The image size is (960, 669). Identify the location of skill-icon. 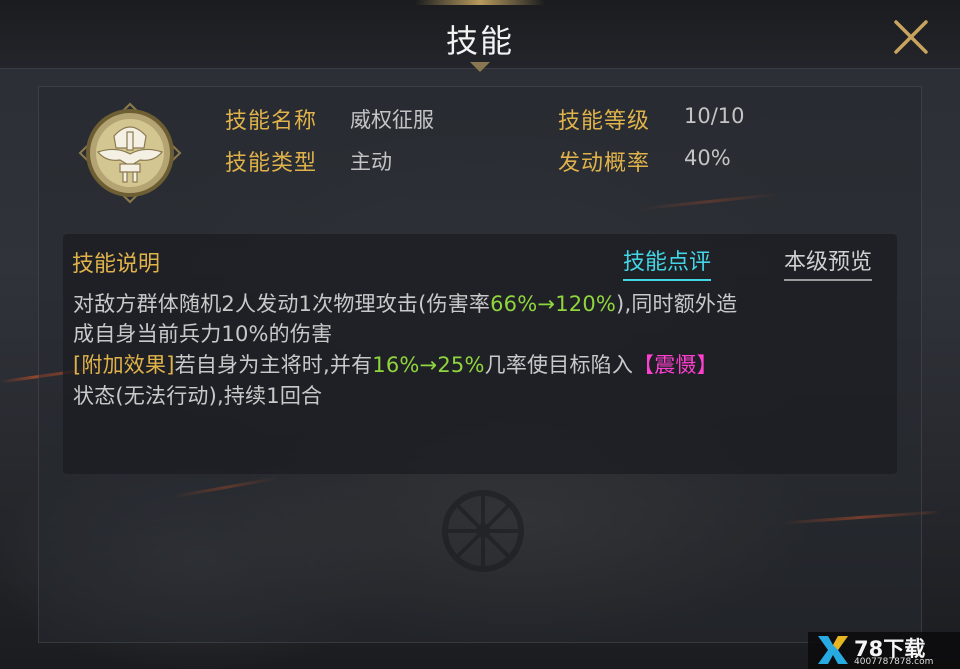
(130, 153).